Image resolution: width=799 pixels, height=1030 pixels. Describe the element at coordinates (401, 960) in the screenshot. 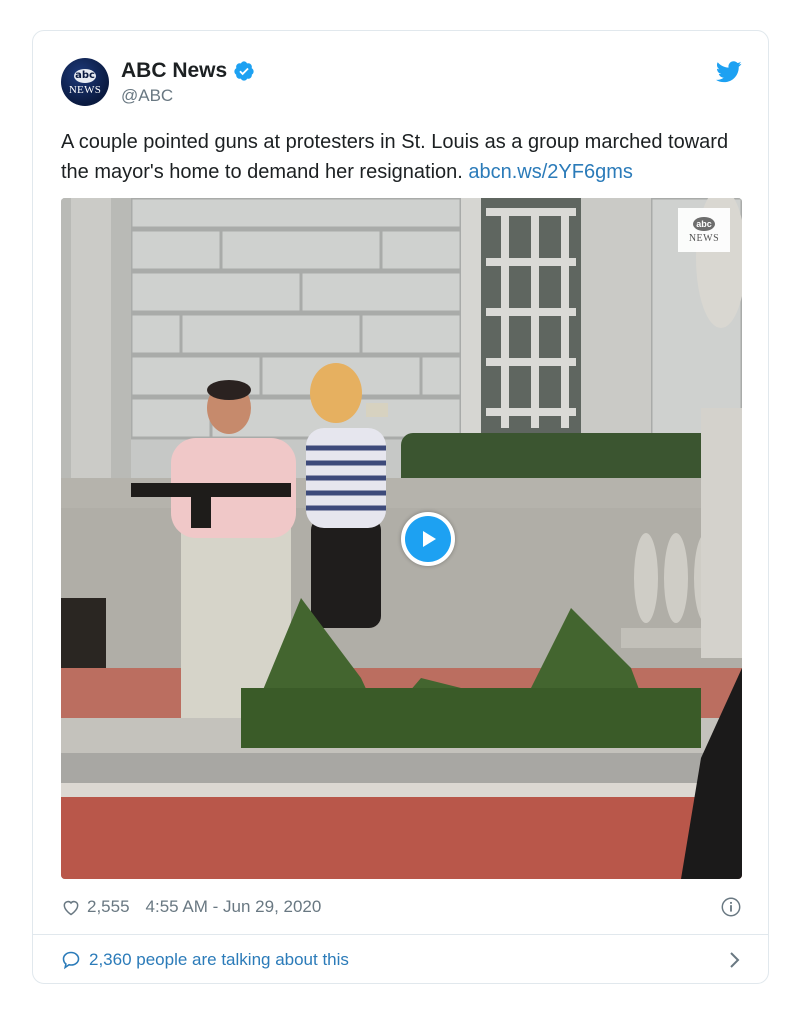

I see `conversation-link: 2,360 people are talking about this` at that location.